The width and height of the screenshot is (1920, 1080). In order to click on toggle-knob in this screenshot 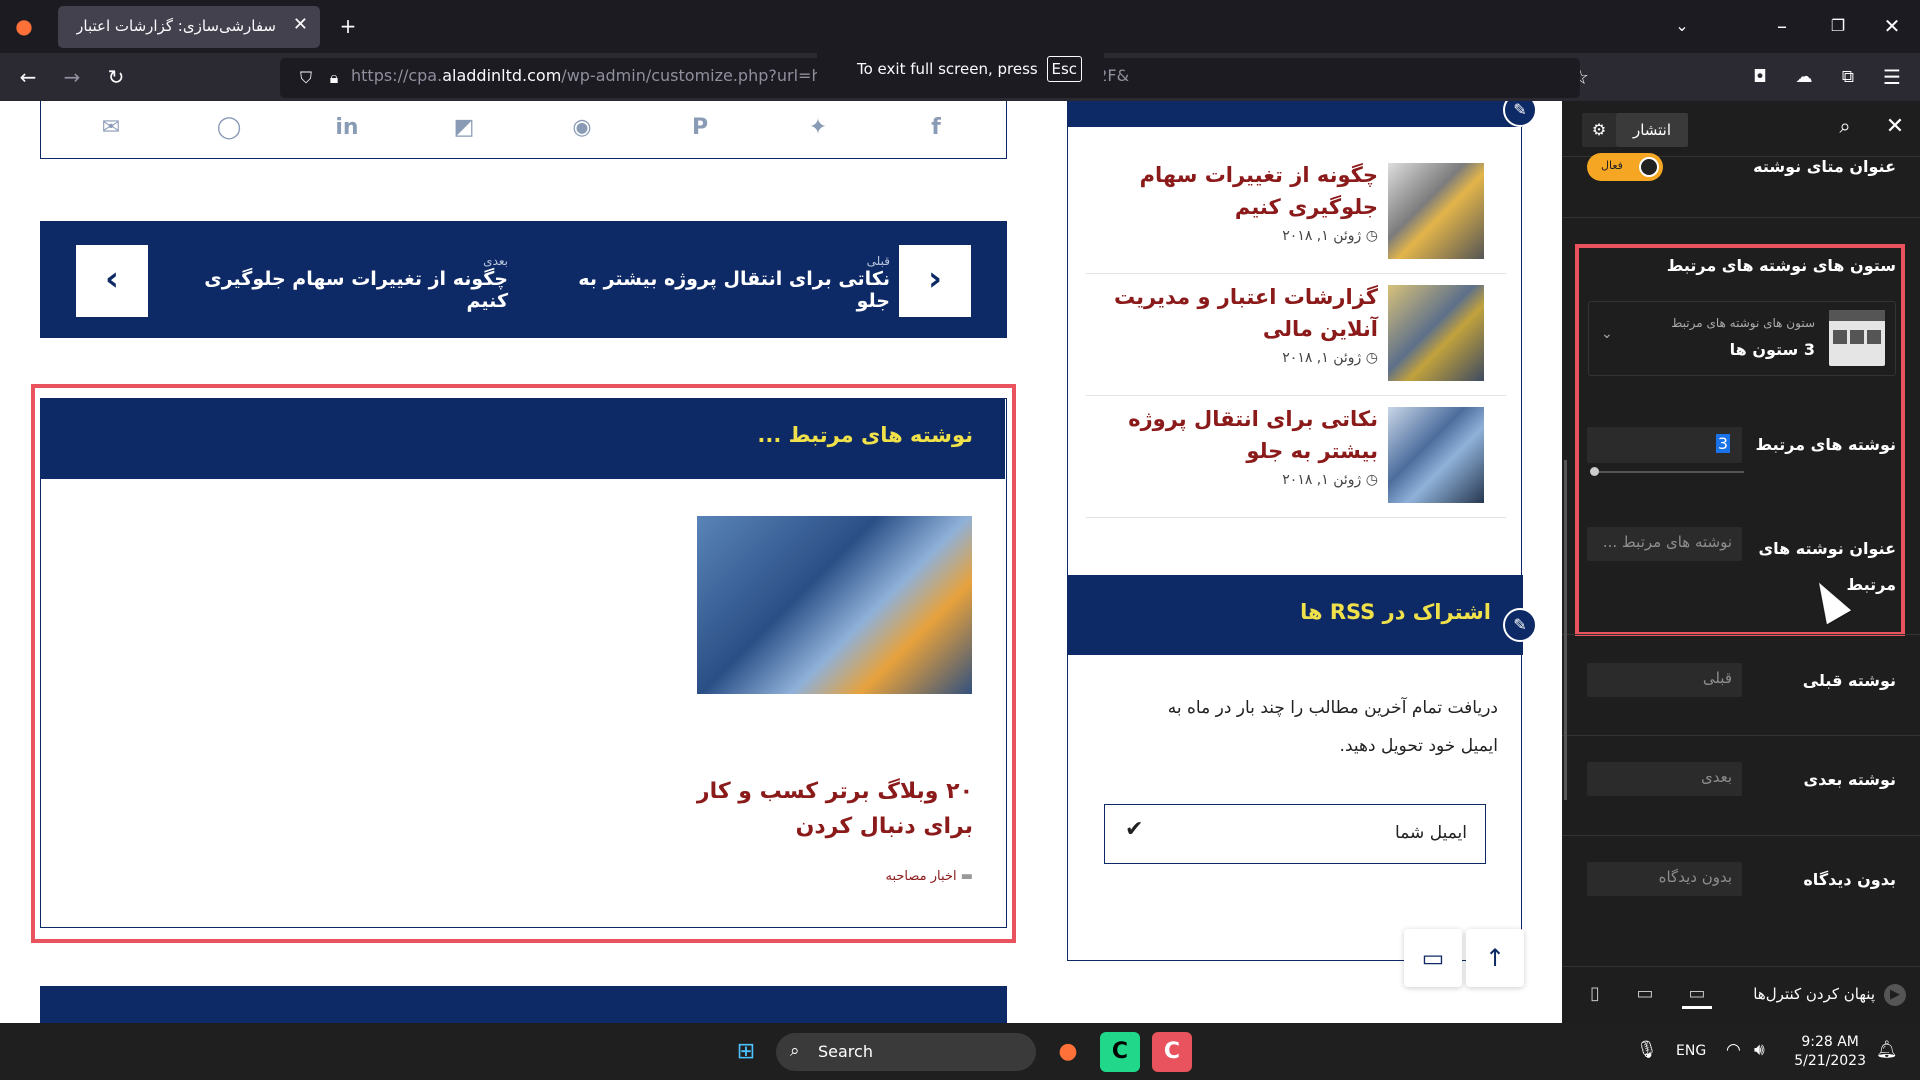, I will do `click(1649, 167)`.